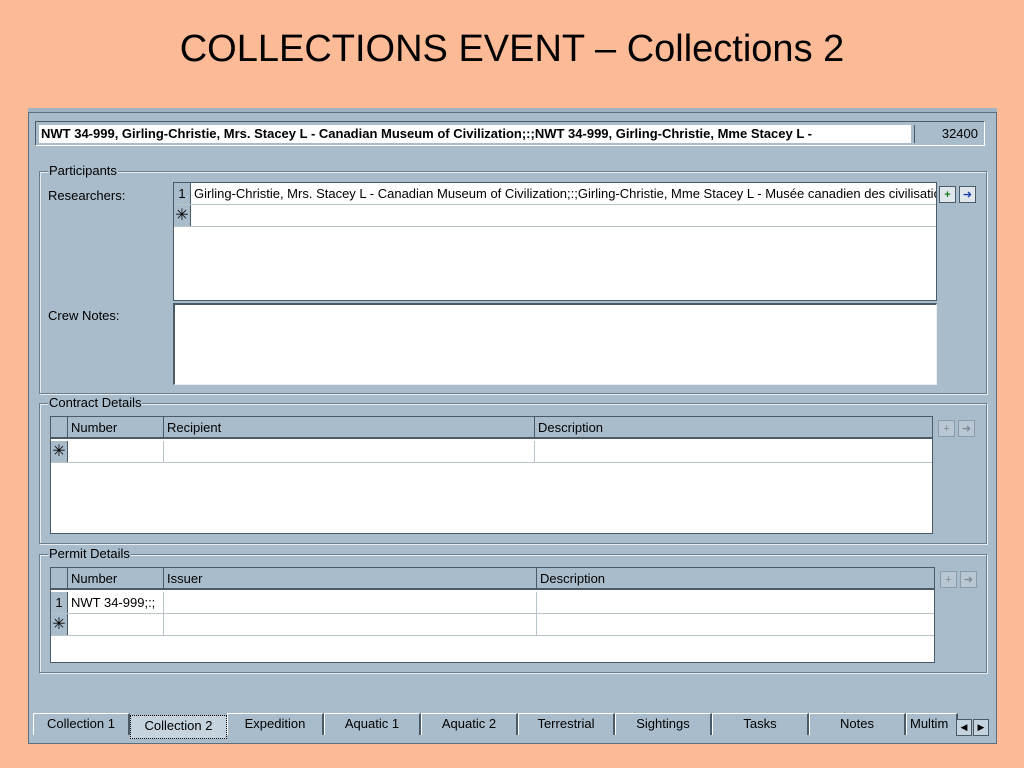 Image resolution: width=1024 pixels, height=768 pixels. I want to click on permit-number-cell: NWT 34-999;:;, so click(116, 602).